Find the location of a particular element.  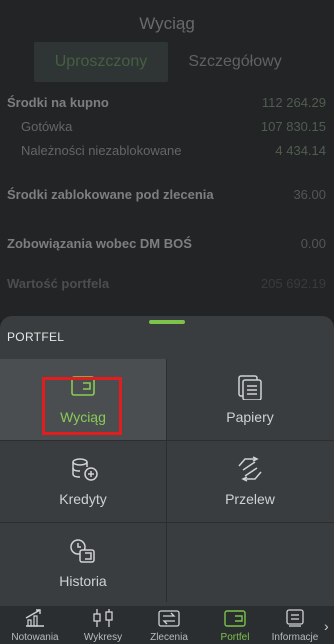

empty-grid-cell is located at coordinates (250, 563).